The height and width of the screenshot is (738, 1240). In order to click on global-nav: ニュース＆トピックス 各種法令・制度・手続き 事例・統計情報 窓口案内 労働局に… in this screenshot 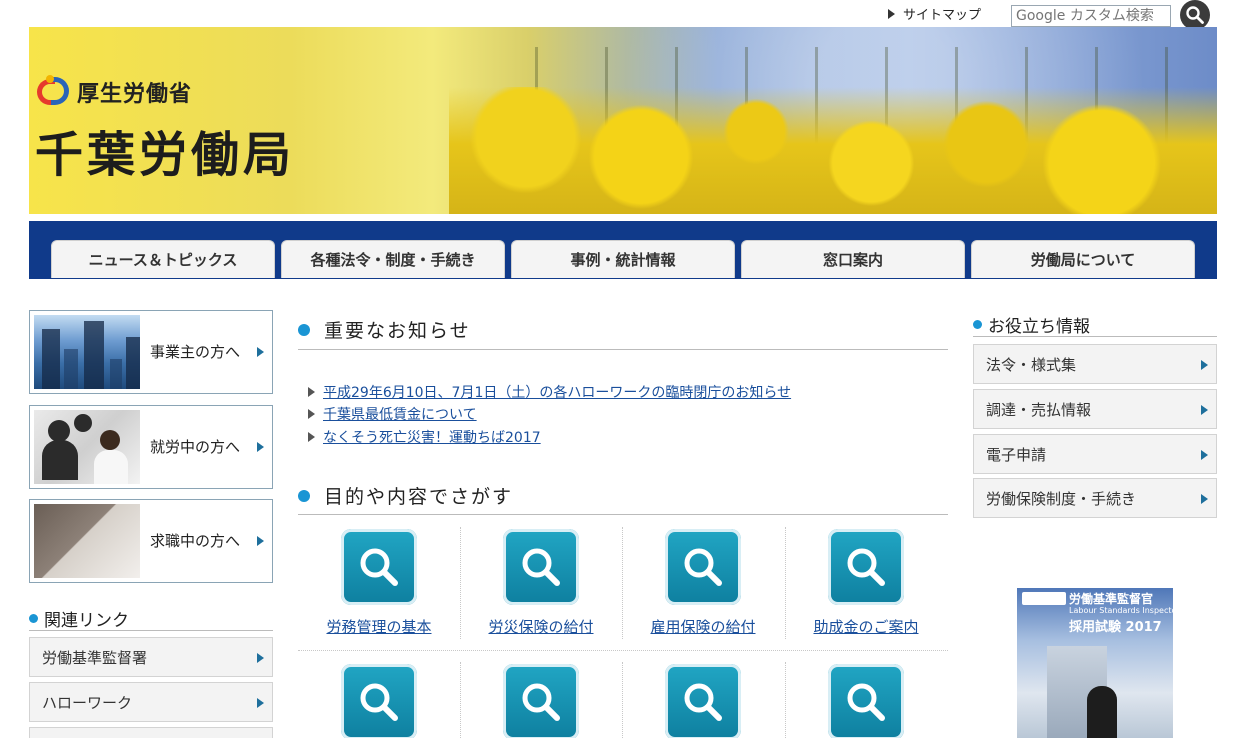, I will do `click(623, 250)`.